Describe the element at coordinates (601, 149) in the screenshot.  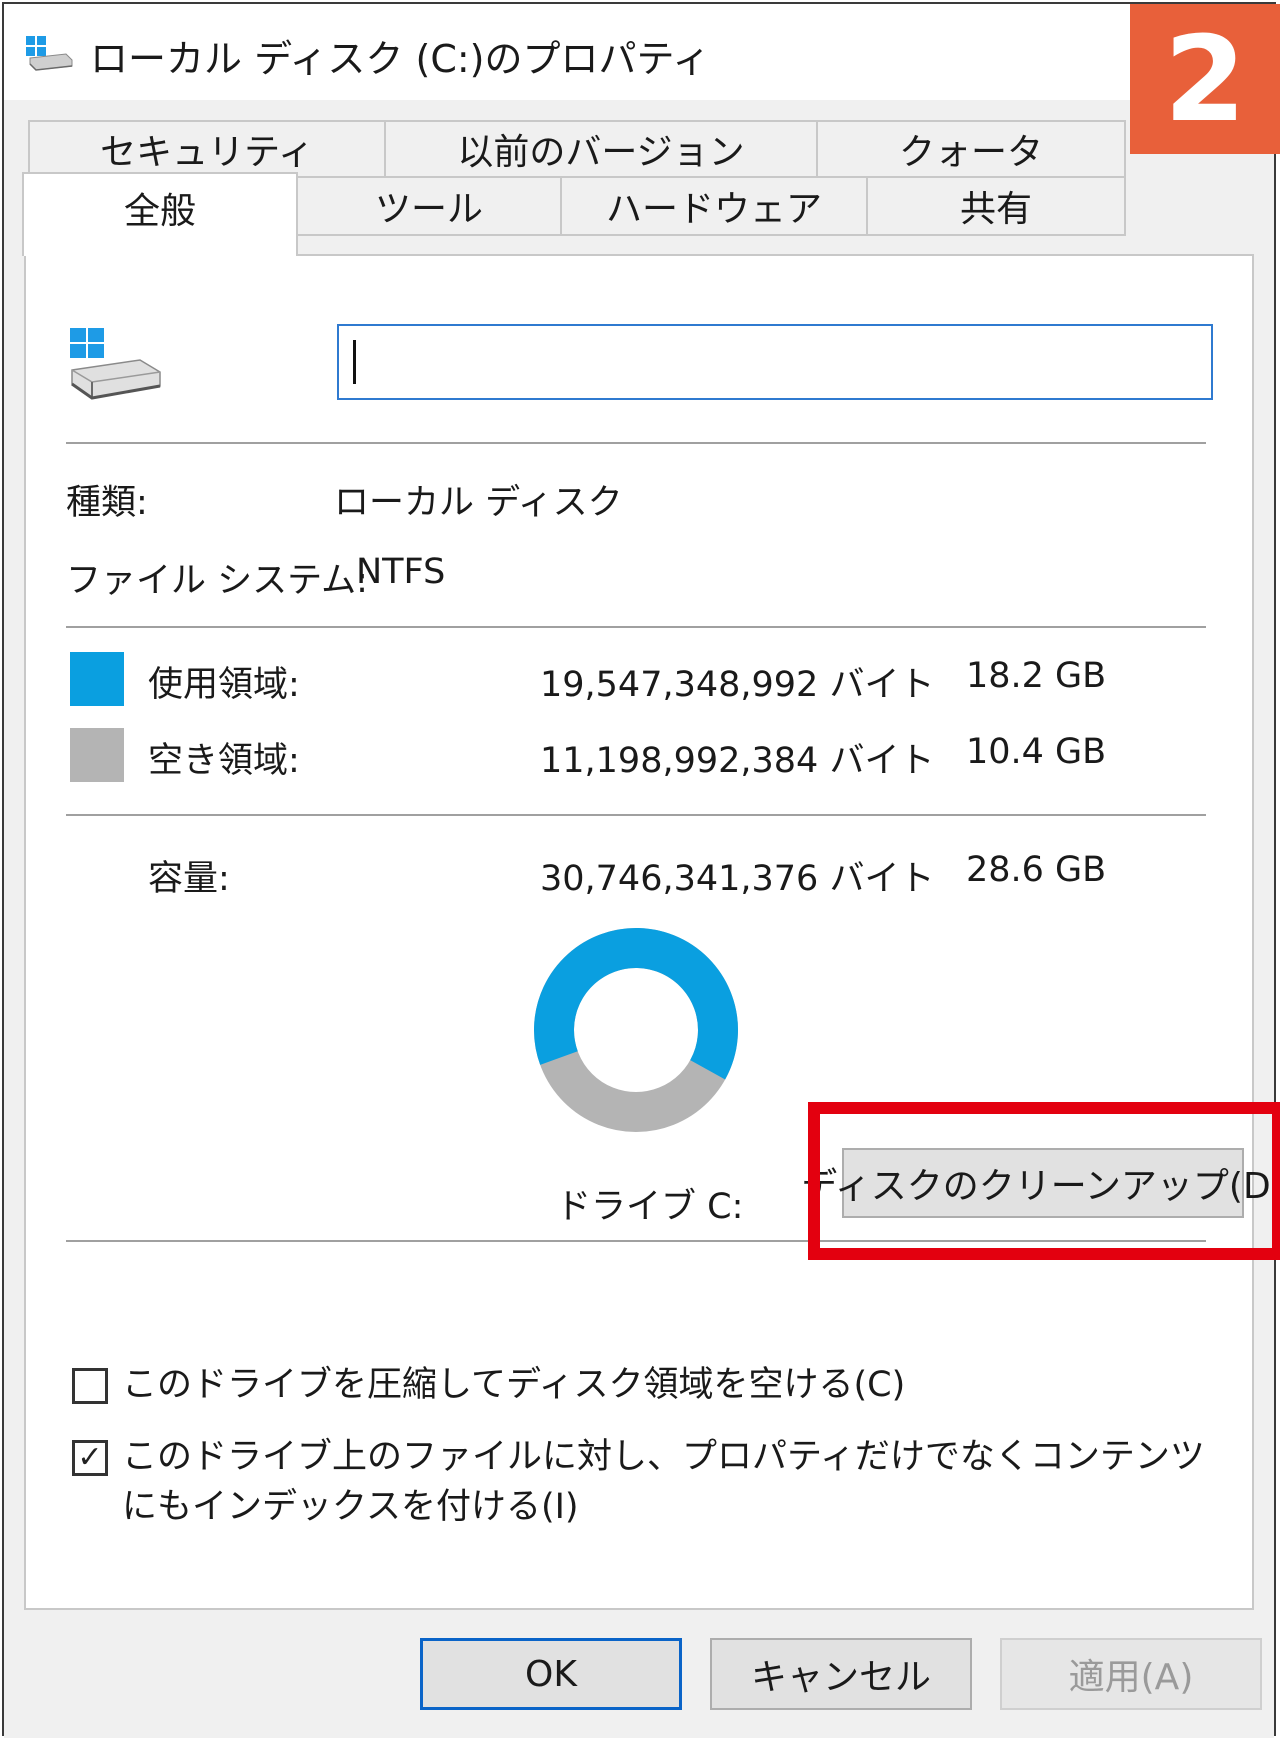
I see `tab-previous-versions: 以前のバージョン` at that location.